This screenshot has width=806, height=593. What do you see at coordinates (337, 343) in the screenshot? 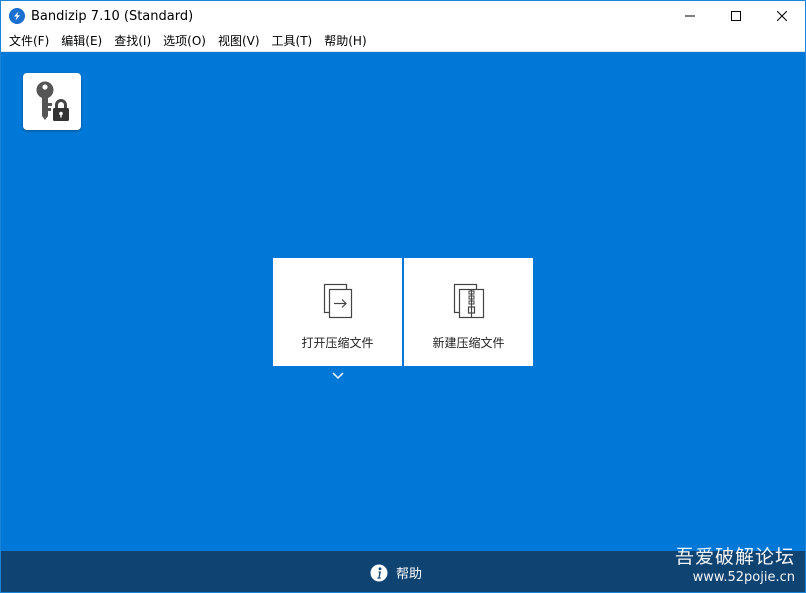
I see `open-archive-label: 打开压缩文件` at bounding box center [337, 343].